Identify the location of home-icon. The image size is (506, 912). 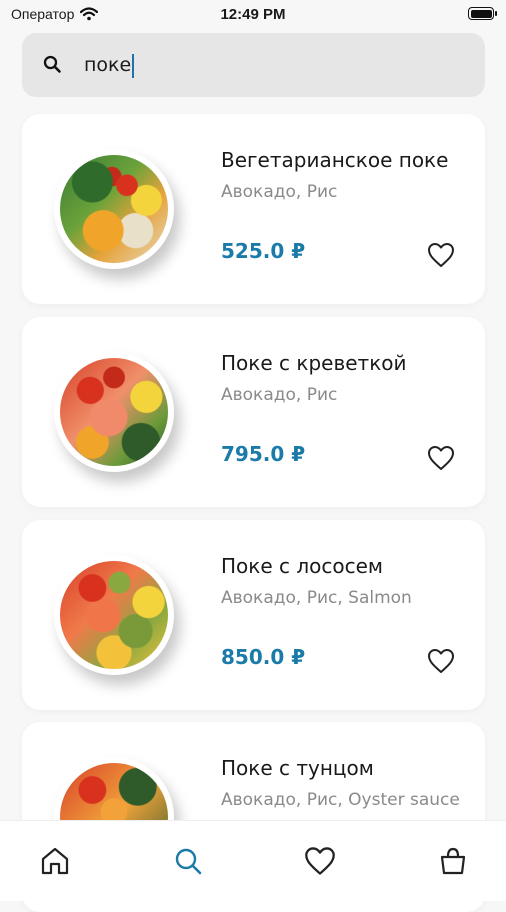
(55, 861).